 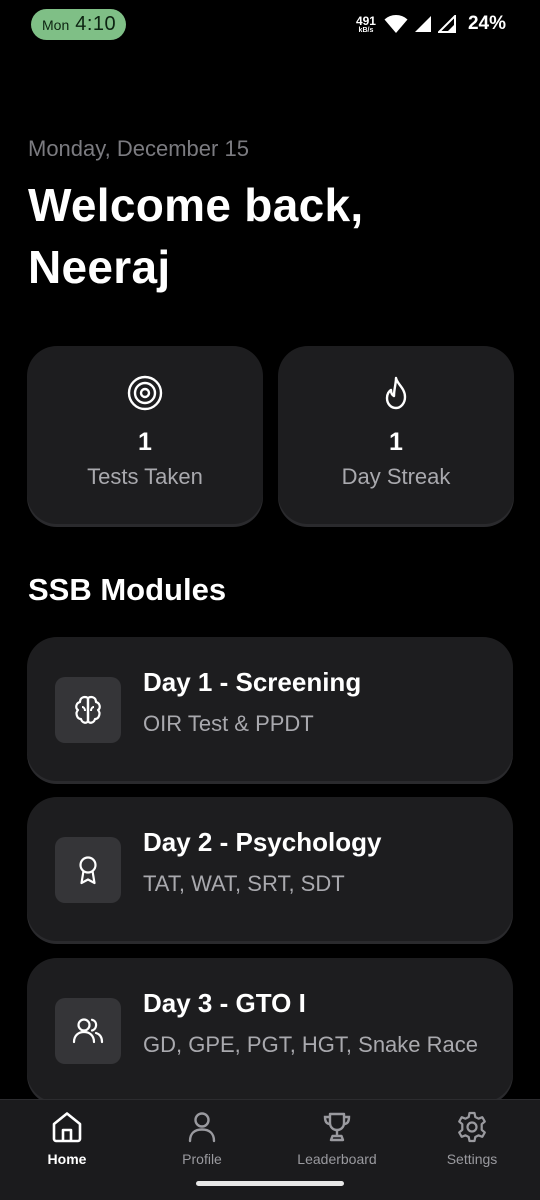 I want to click on nav-item-home: Home, so click(x=67, y=1138).